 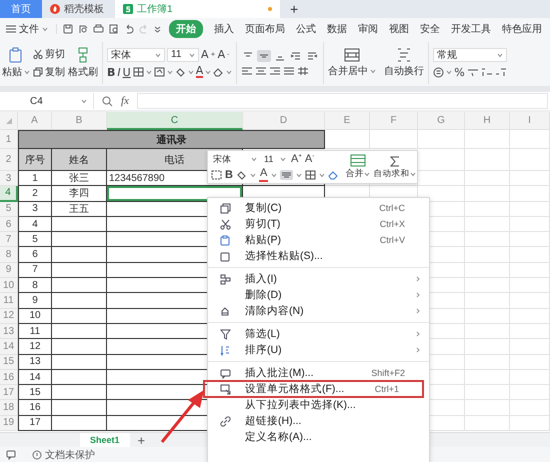 I want to click on ribbon-tab: 公式, so click(x=306, y=29).